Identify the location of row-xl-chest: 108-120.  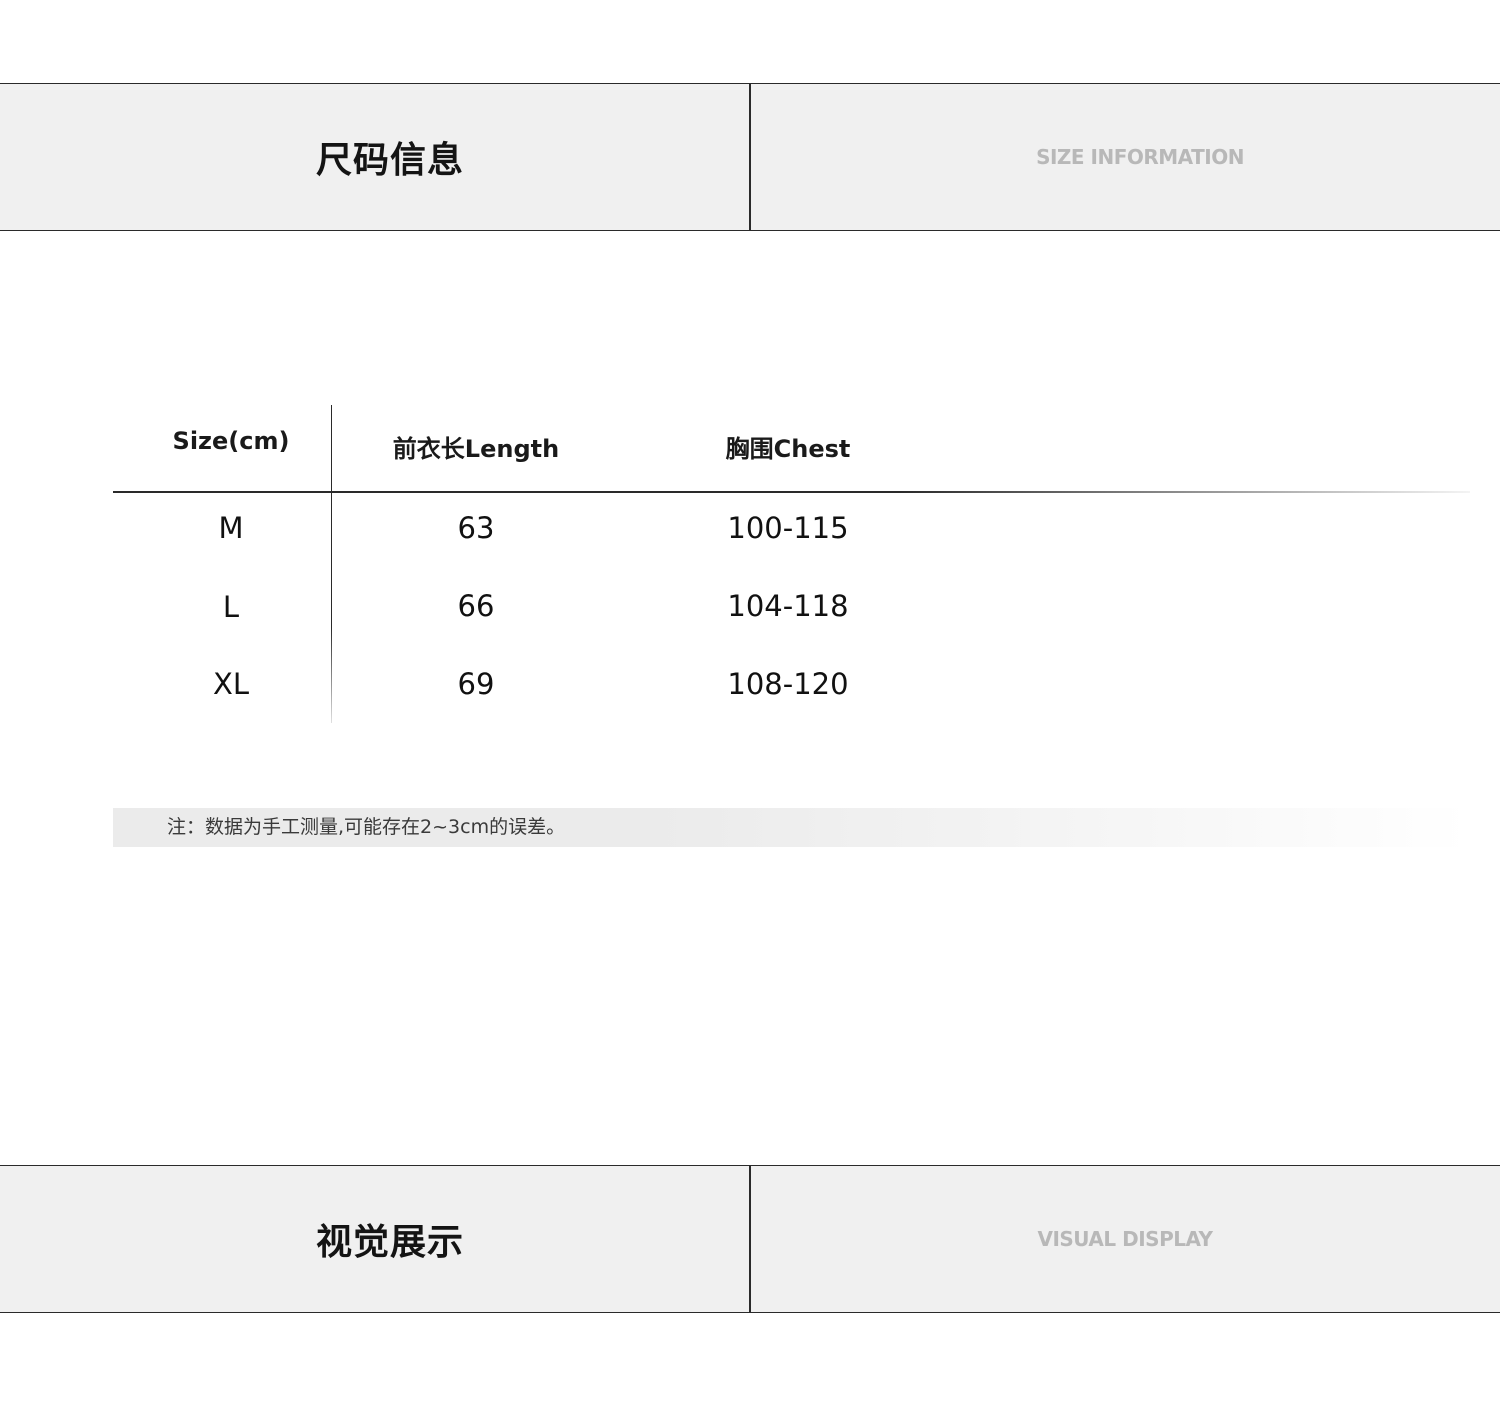
(788, 684).